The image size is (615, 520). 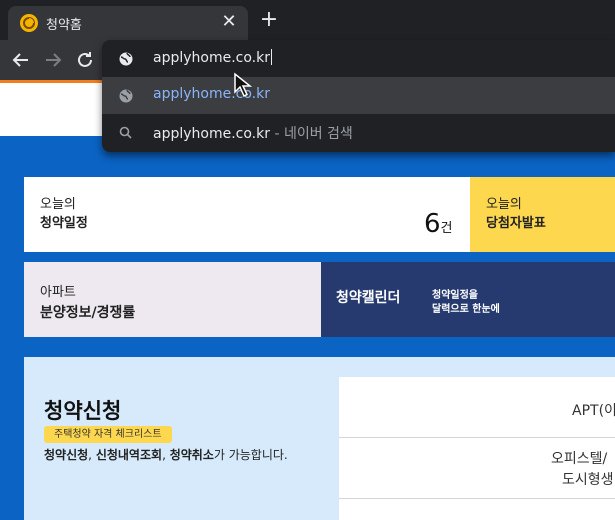 I want to click on tab-strip: 청약홈 ✕ +, so click(x=307, y=20).